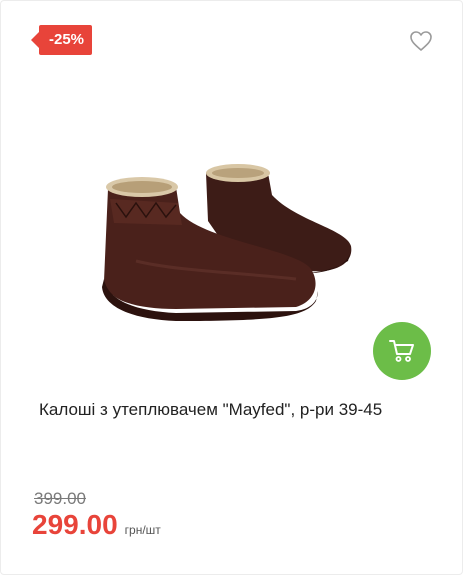 The height and width of the screenshot is (575, 463). I want to click on old-price: 399.00, so click(60, 498).